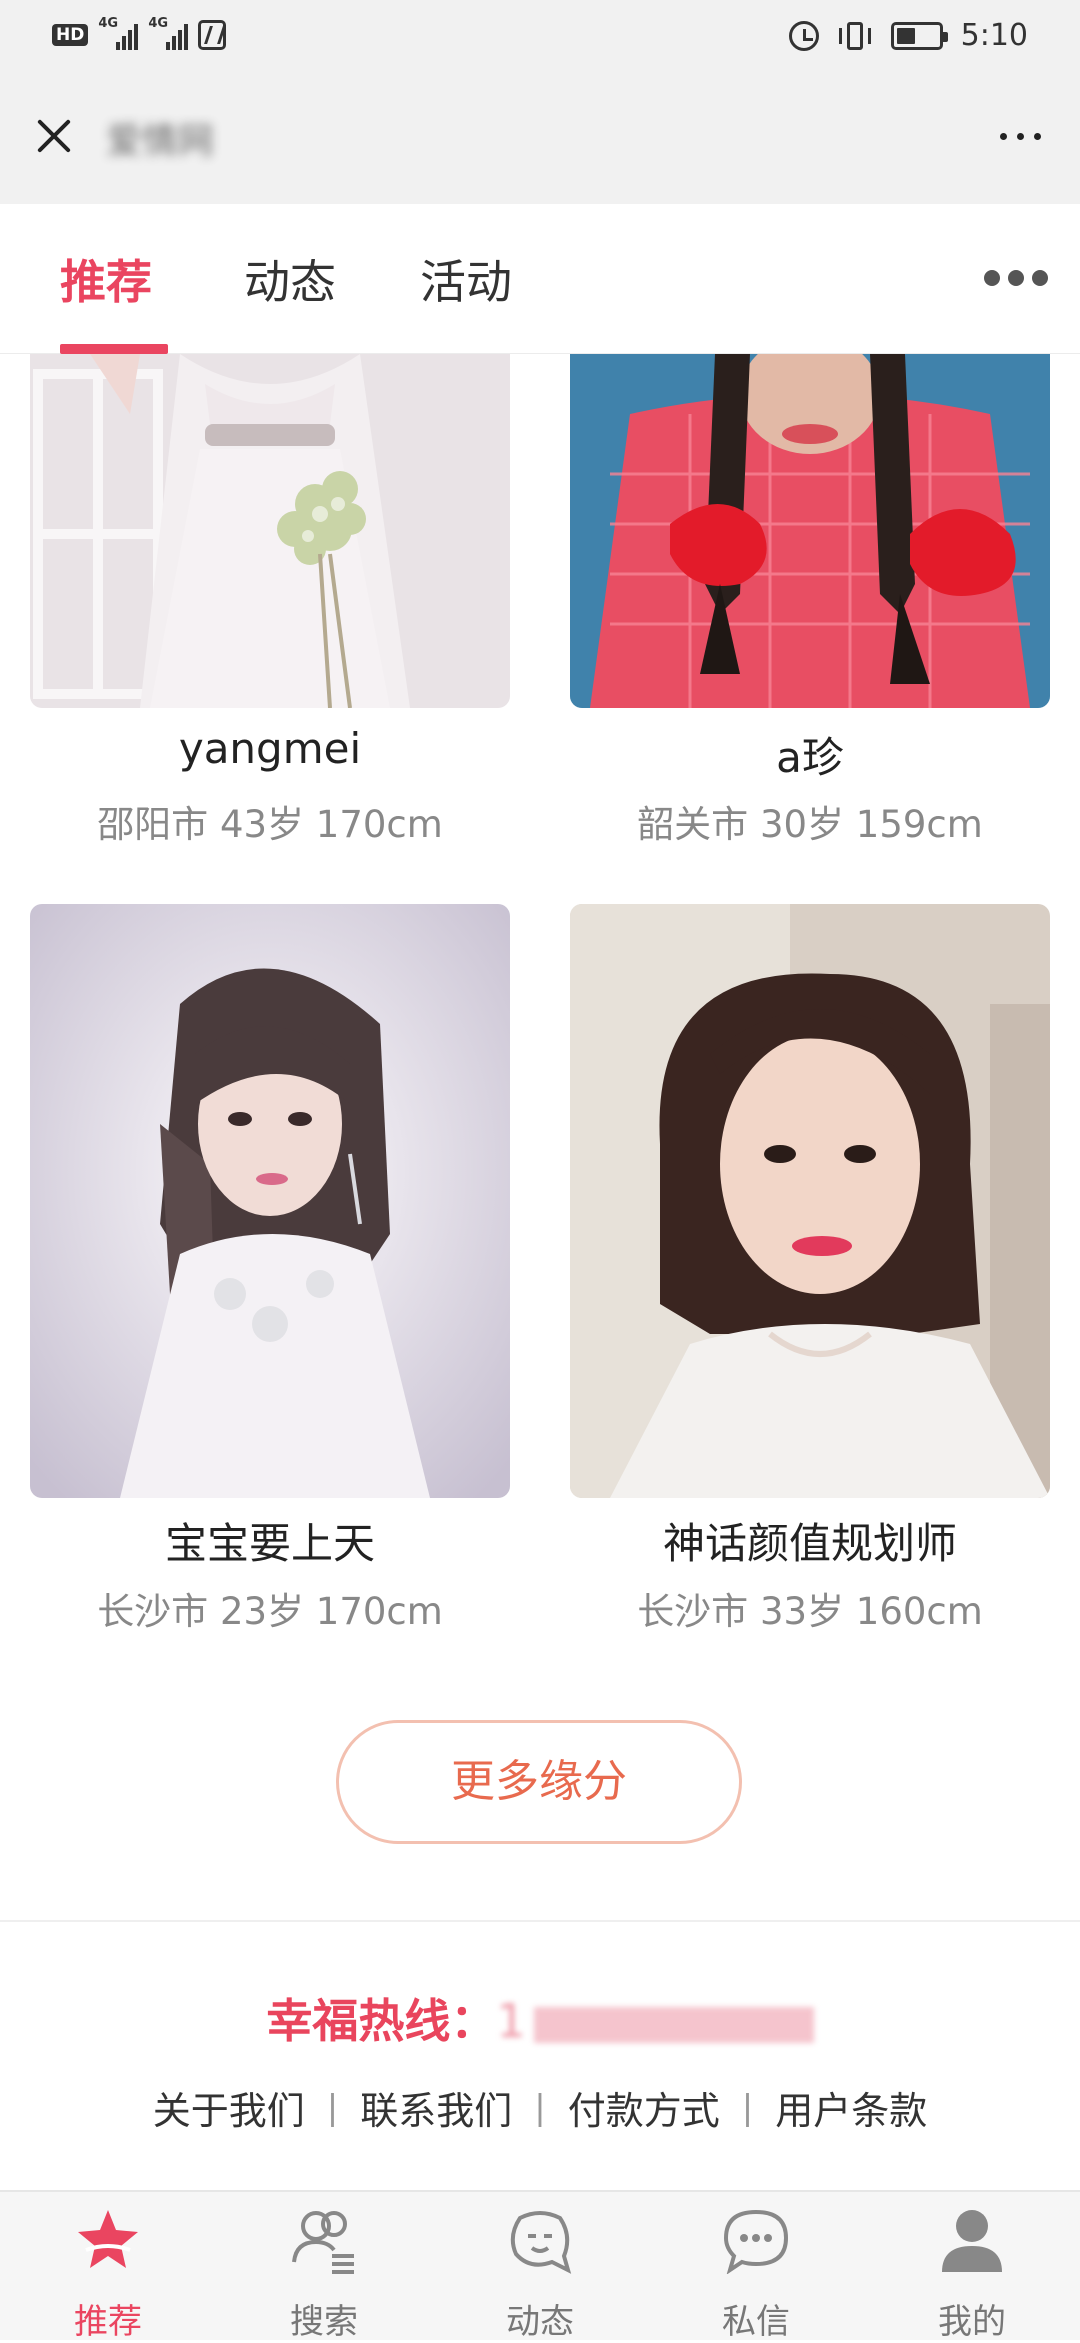  Describe the element at coordinates (160, 141) in the screenshot. I see `page-title: 爱情网` at that location.